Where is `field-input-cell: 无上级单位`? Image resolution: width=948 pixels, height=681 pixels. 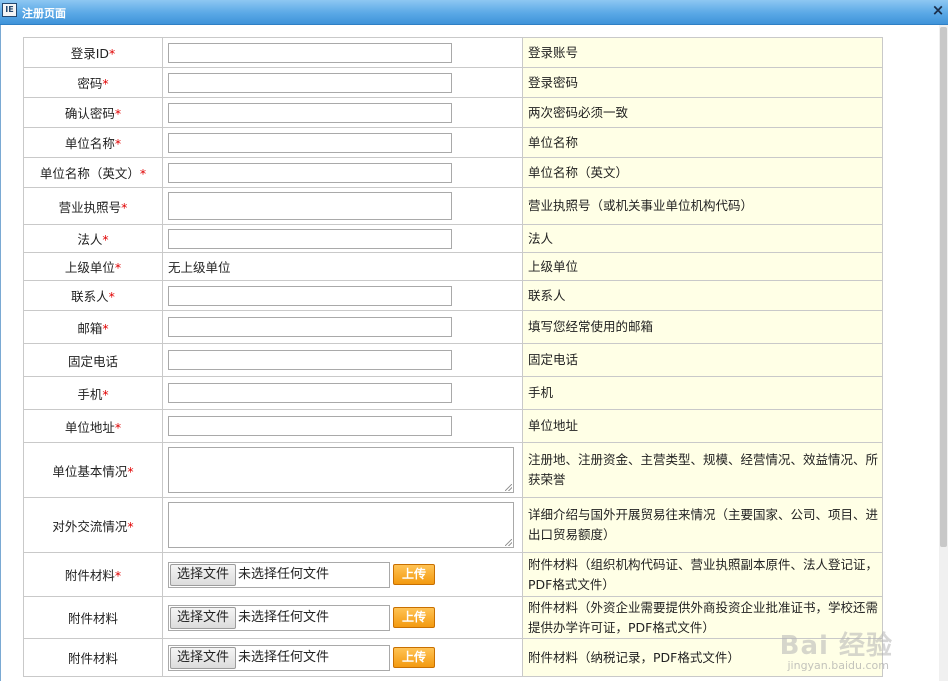 field-input-cell: 无上级单位 is located at coordinates (342, 266).